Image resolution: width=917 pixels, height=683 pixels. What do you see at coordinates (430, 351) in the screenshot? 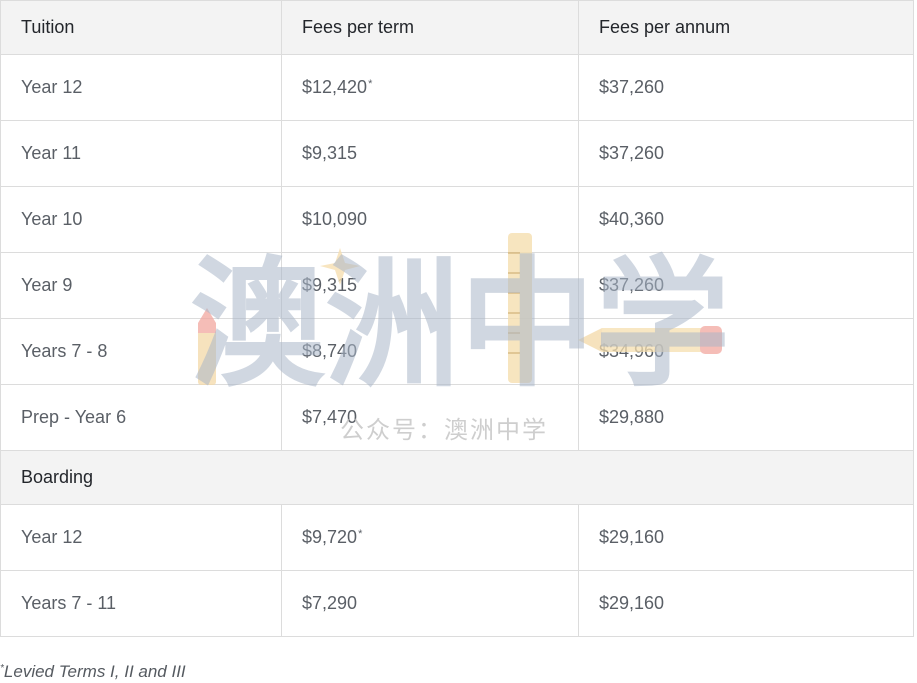
I see `term-fee-cell: $8,740` at bounding box center [430, 351].